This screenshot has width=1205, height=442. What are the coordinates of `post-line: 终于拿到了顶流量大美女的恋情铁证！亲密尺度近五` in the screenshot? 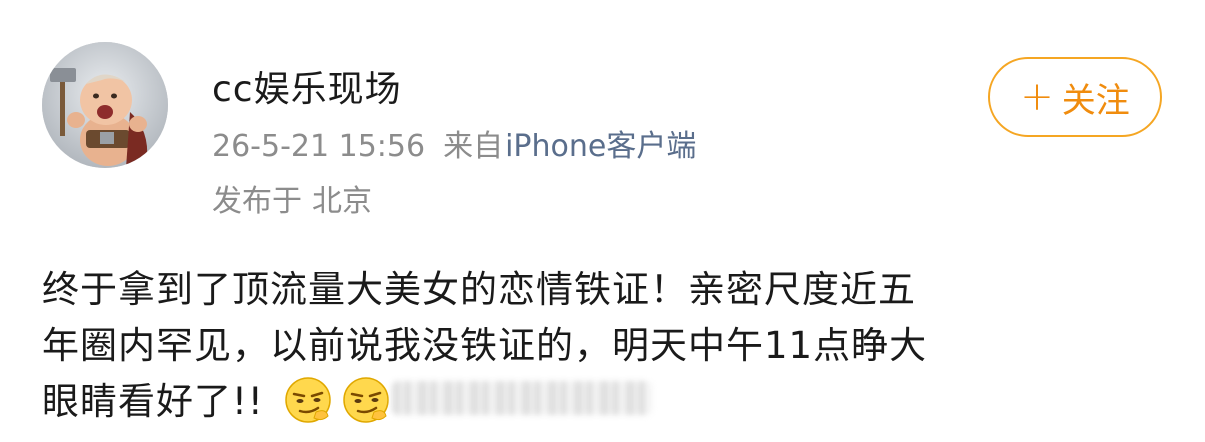 It's located at (479, 289).